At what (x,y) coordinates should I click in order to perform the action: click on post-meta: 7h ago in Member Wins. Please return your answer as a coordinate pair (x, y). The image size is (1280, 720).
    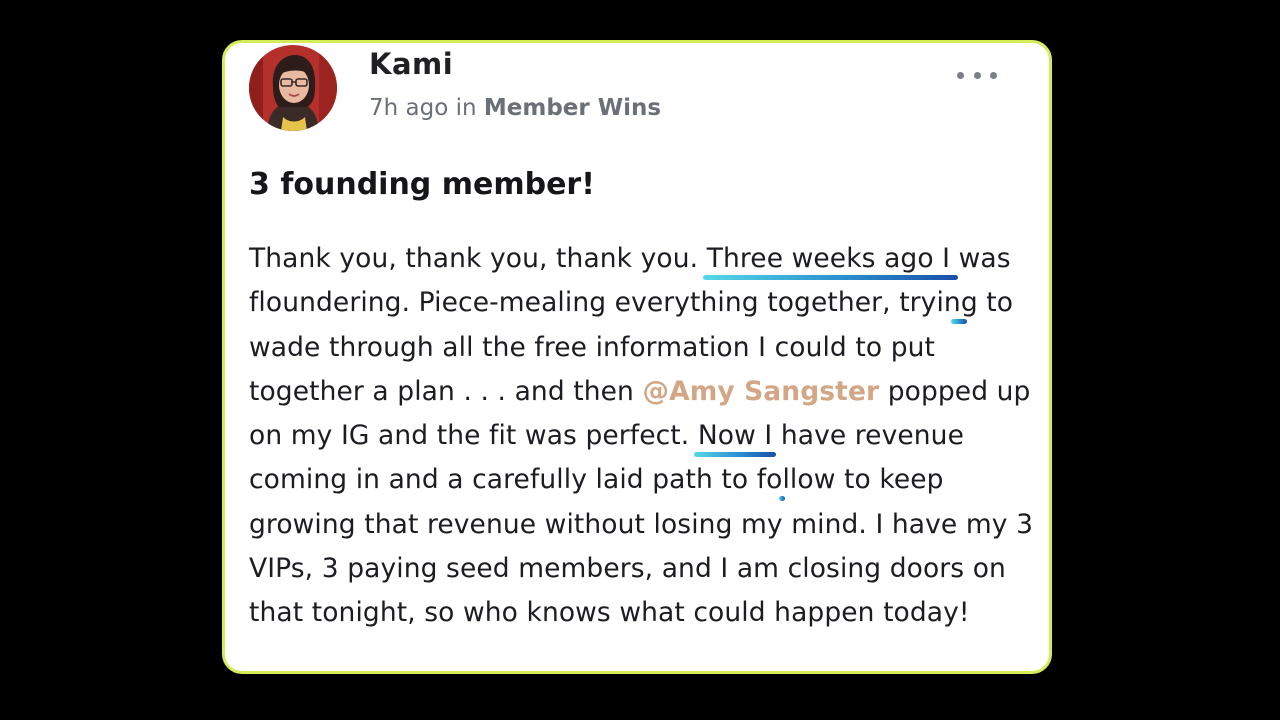
    Looking at the image, I should click on (515, 108).